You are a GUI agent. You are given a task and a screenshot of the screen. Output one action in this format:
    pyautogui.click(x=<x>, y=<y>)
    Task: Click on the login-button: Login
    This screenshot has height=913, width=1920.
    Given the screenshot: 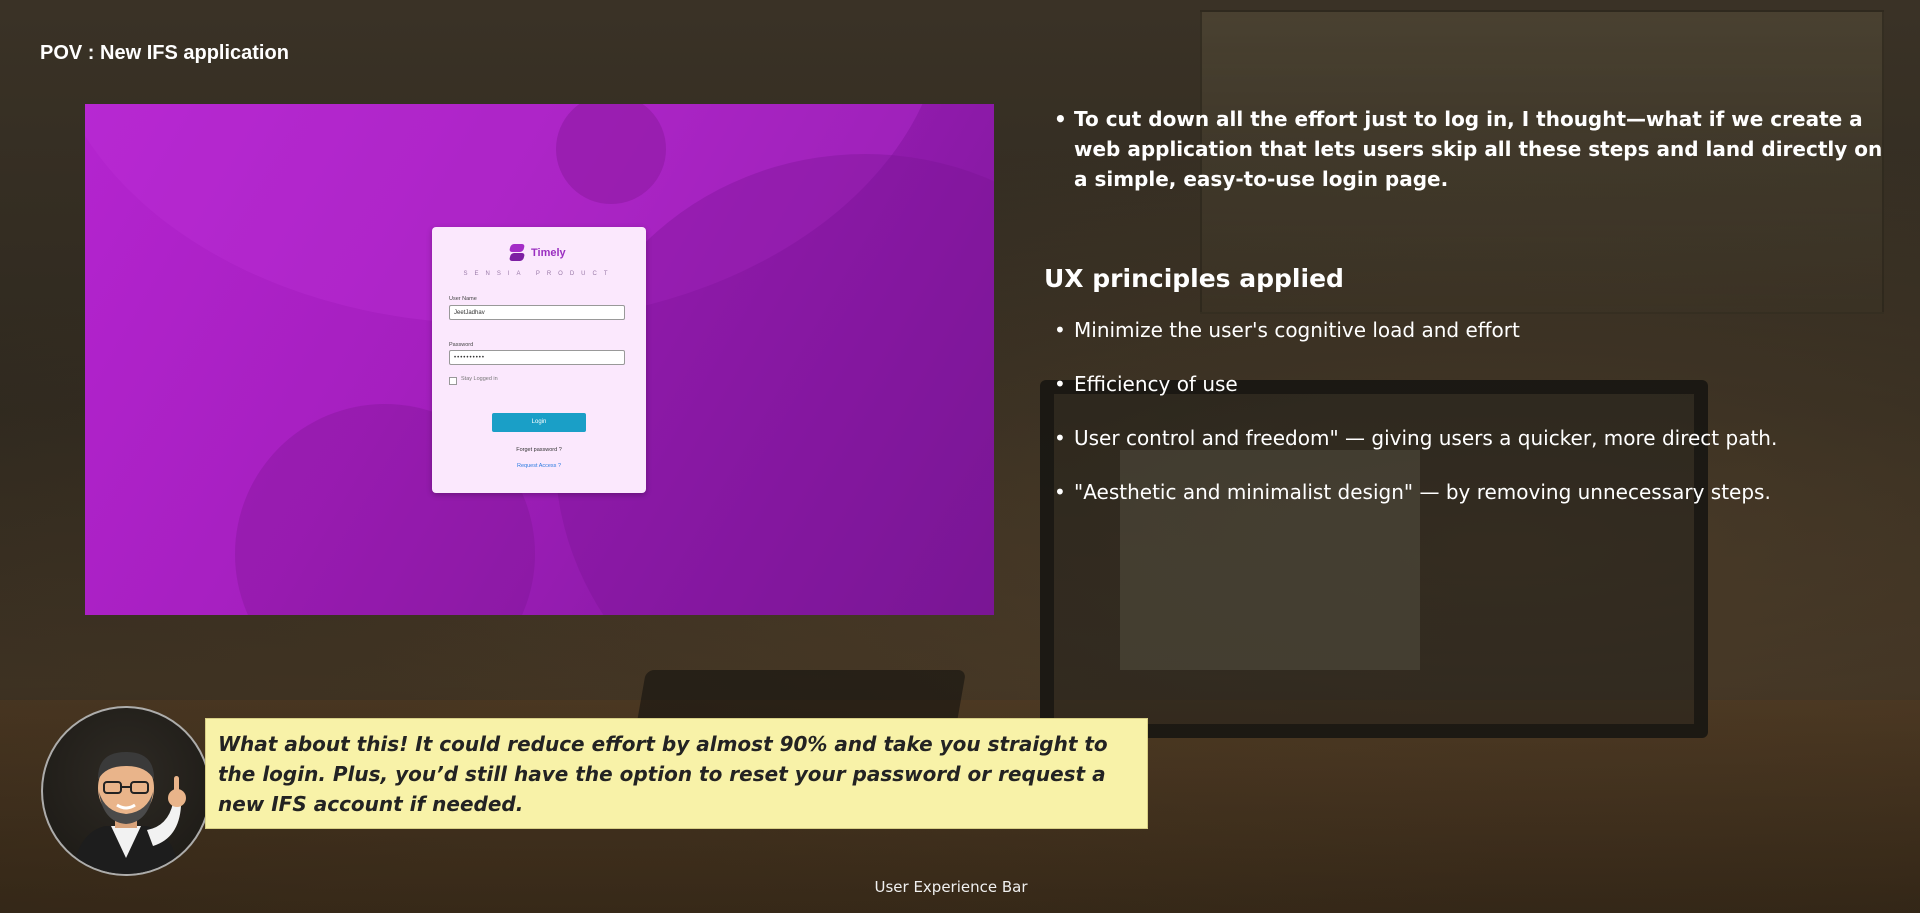 What is the action you would take?
    pyautogui.click(x=539, y=422)
    